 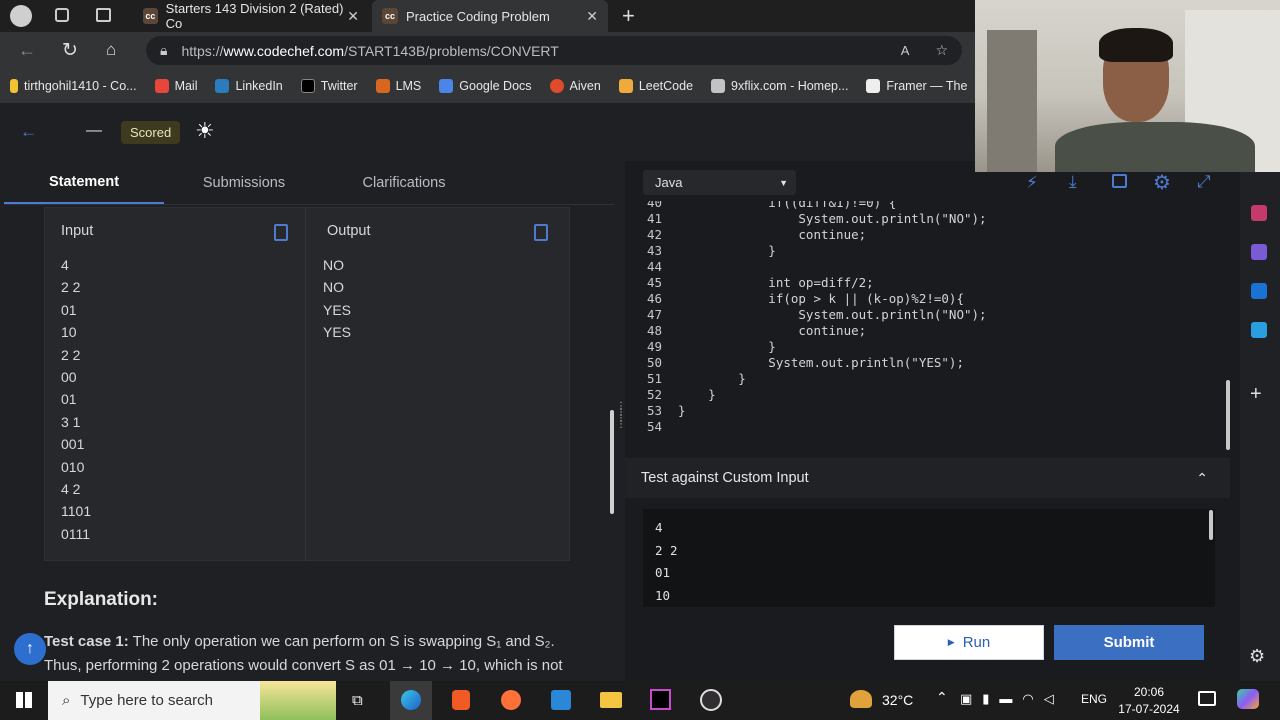 What do you see at coordinates (711, 700) in the screenshot?
I see `obs-icon` at bounding box center [711, 700].